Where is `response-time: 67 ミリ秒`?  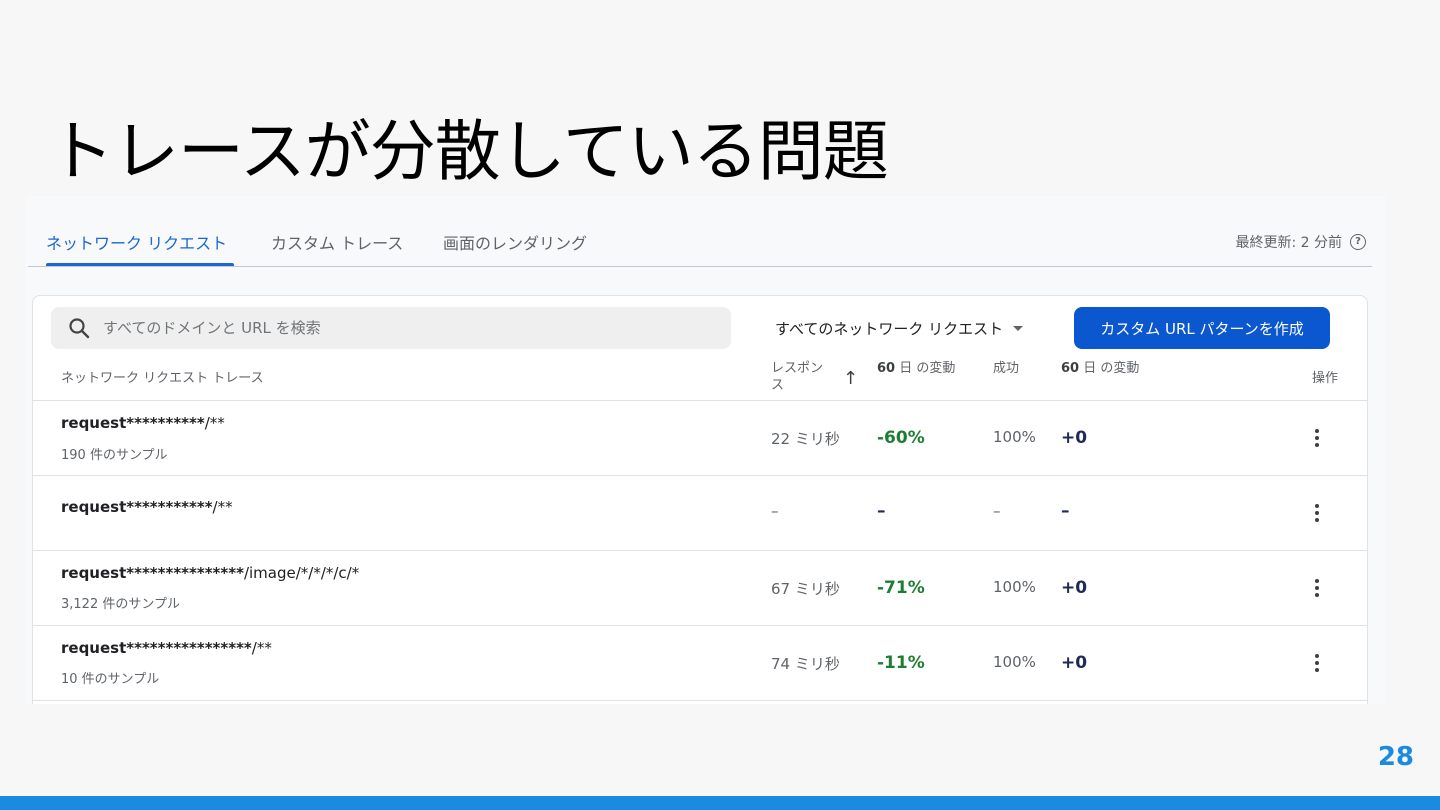
response-time: 67 ミリ秒 is located at coordinates (805, 589).